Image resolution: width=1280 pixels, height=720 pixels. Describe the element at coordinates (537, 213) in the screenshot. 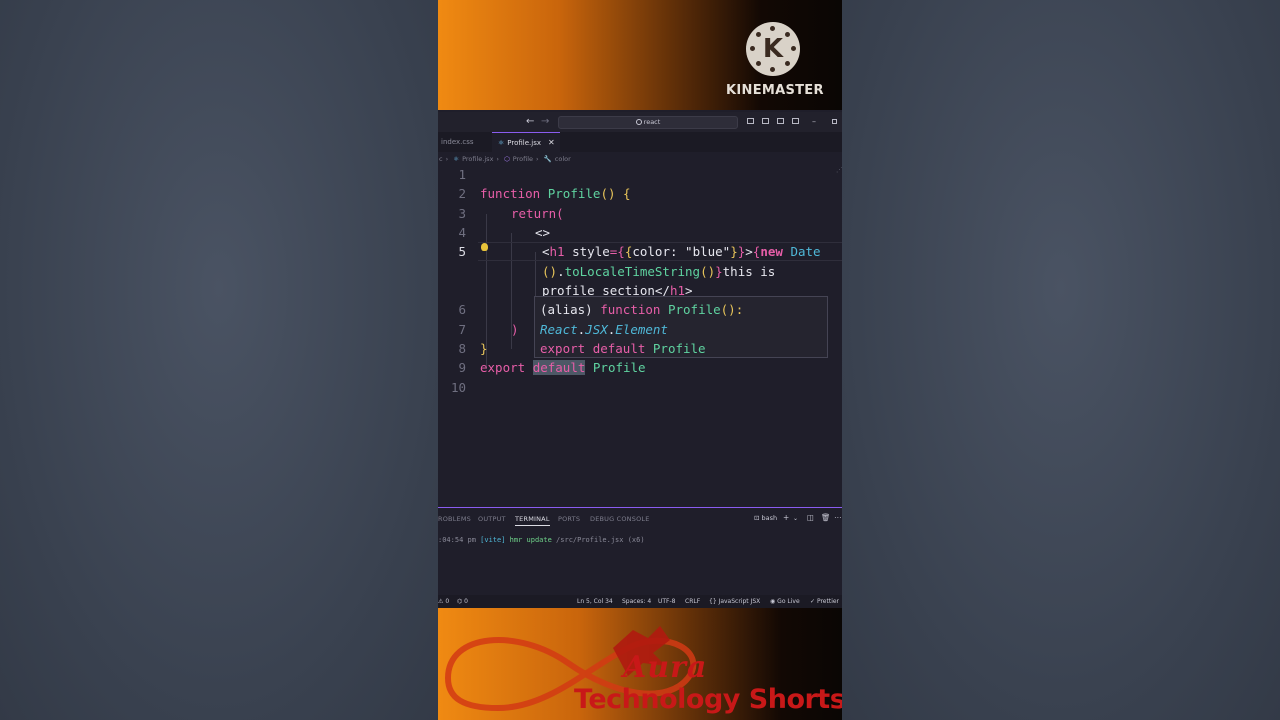

I see `code-line-3: return(` at that location.